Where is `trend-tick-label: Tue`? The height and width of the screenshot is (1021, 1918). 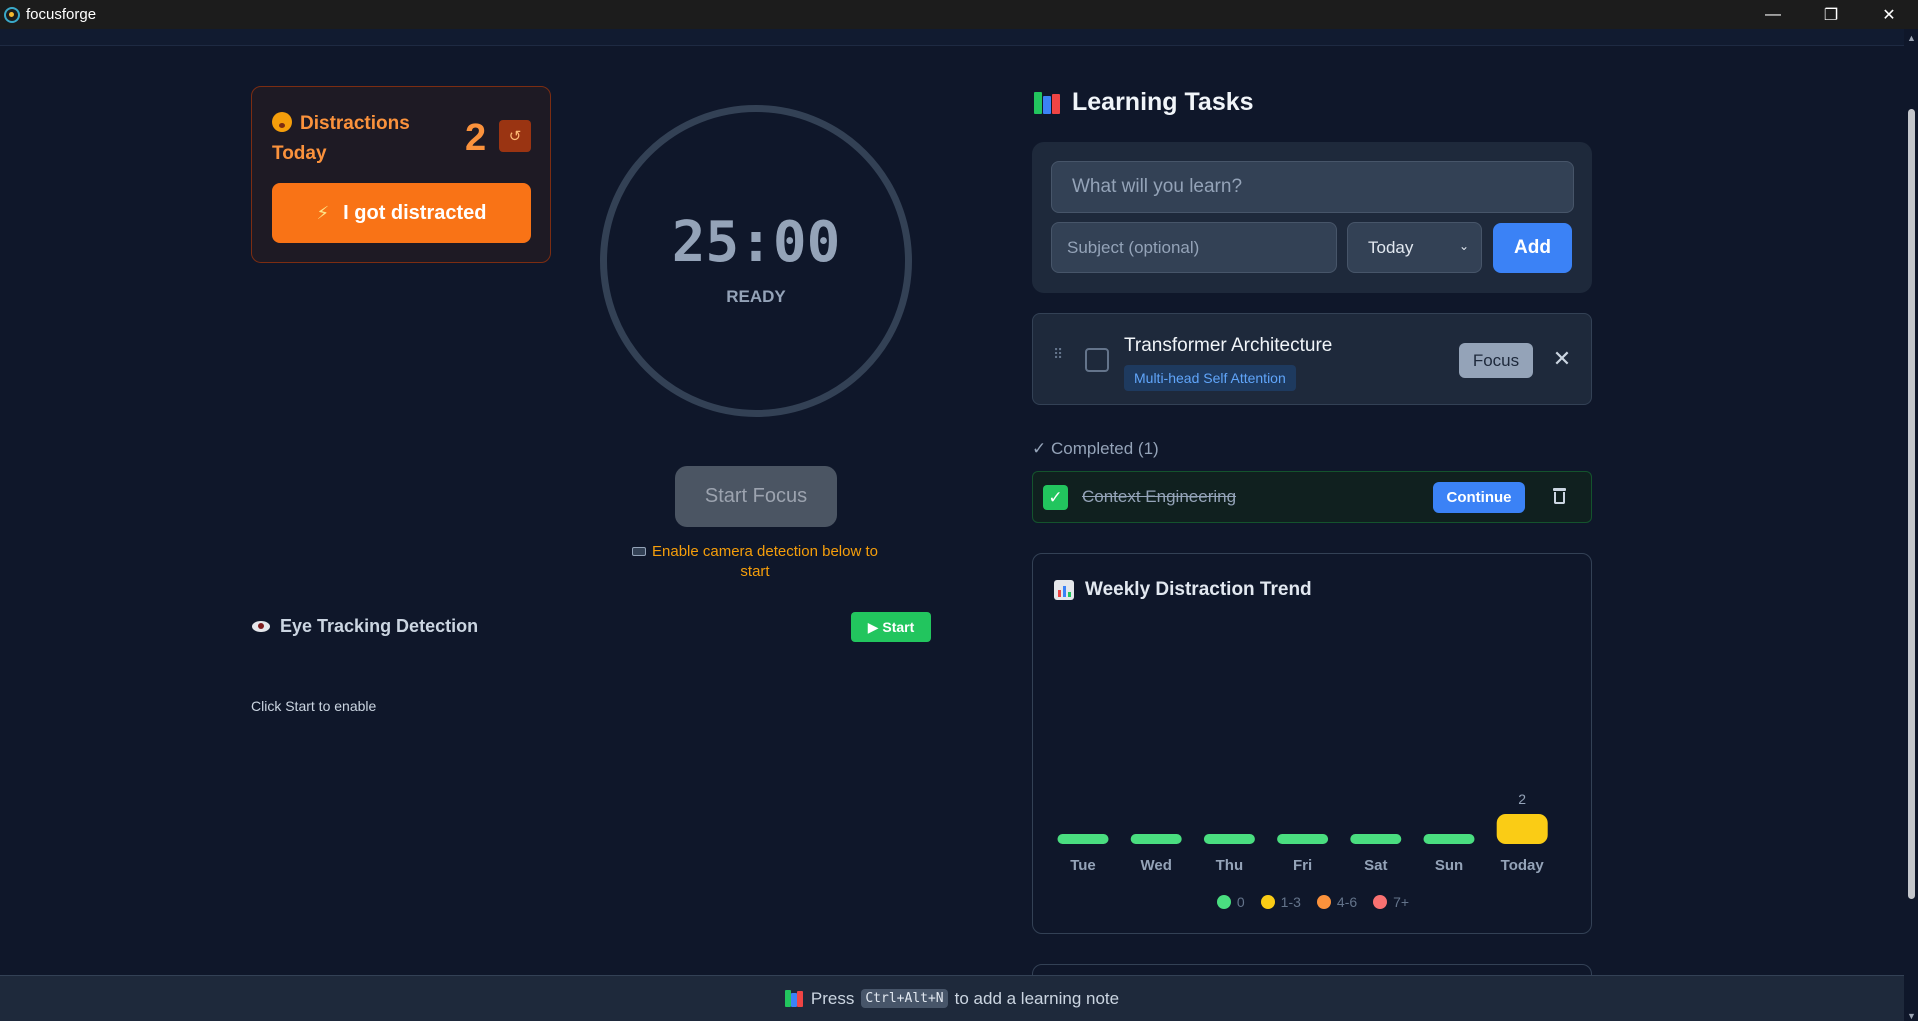
trend-tick-label: Tue is located at coordinates (1083, 865).